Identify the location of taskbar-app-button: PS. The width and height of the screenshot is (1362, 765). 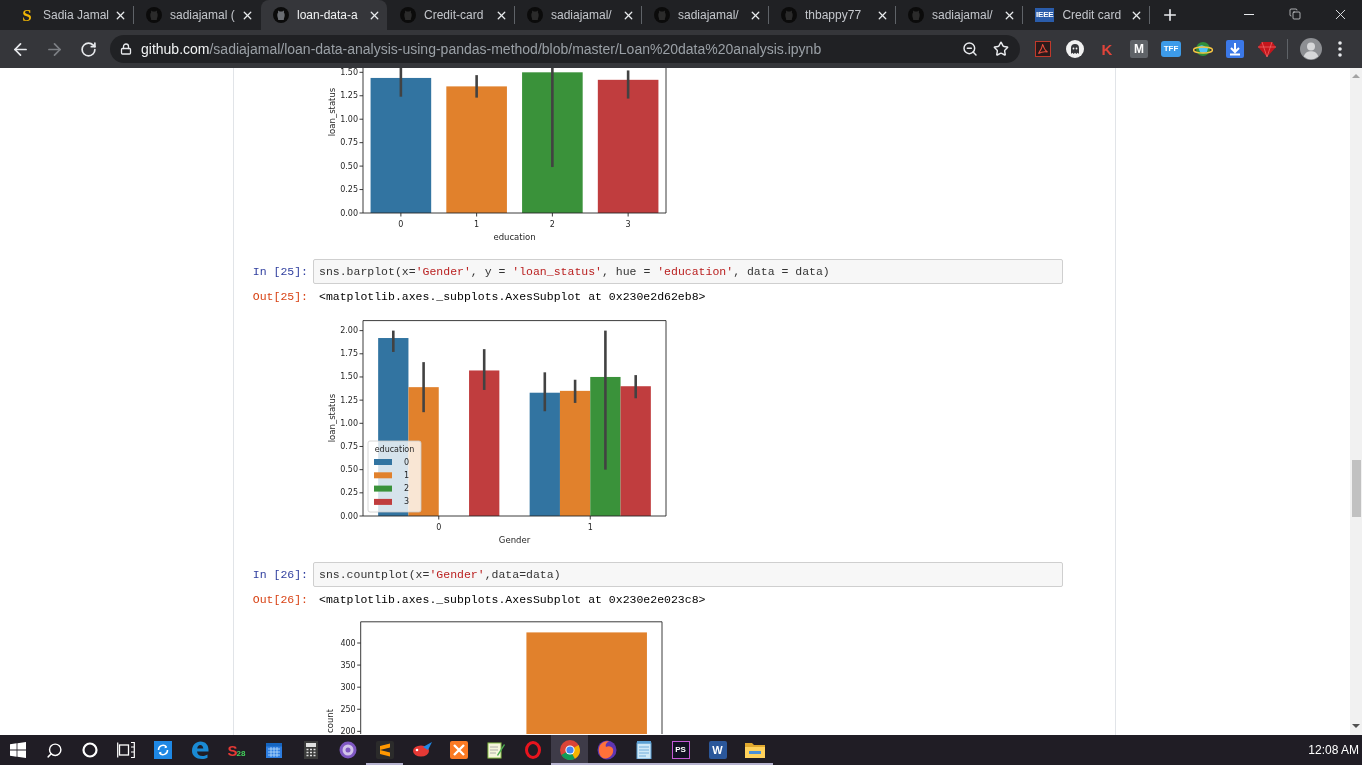
(680, 750).